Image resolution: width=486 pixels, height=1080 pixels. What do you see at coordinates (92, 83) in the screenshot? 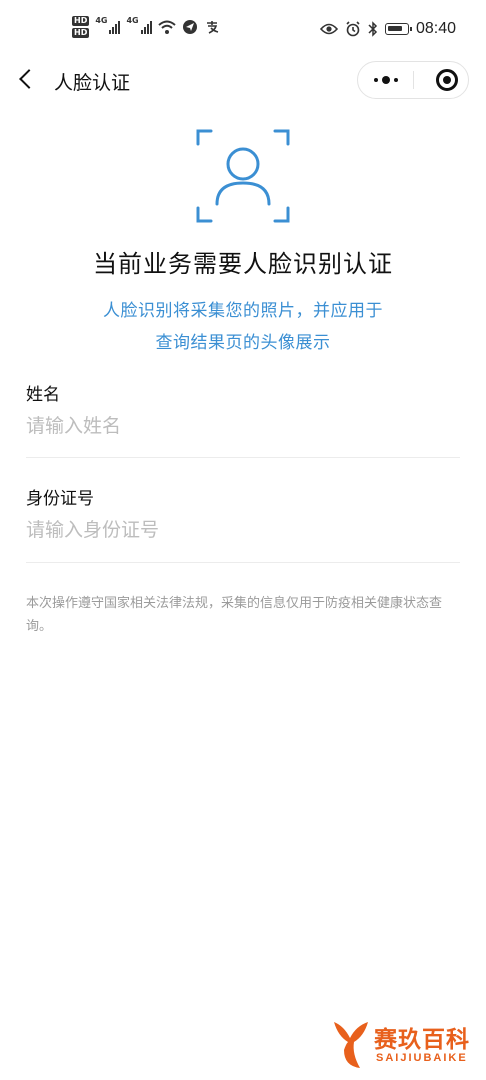
I see `page-title: 人脸认证` at bounding box center [92, 83].